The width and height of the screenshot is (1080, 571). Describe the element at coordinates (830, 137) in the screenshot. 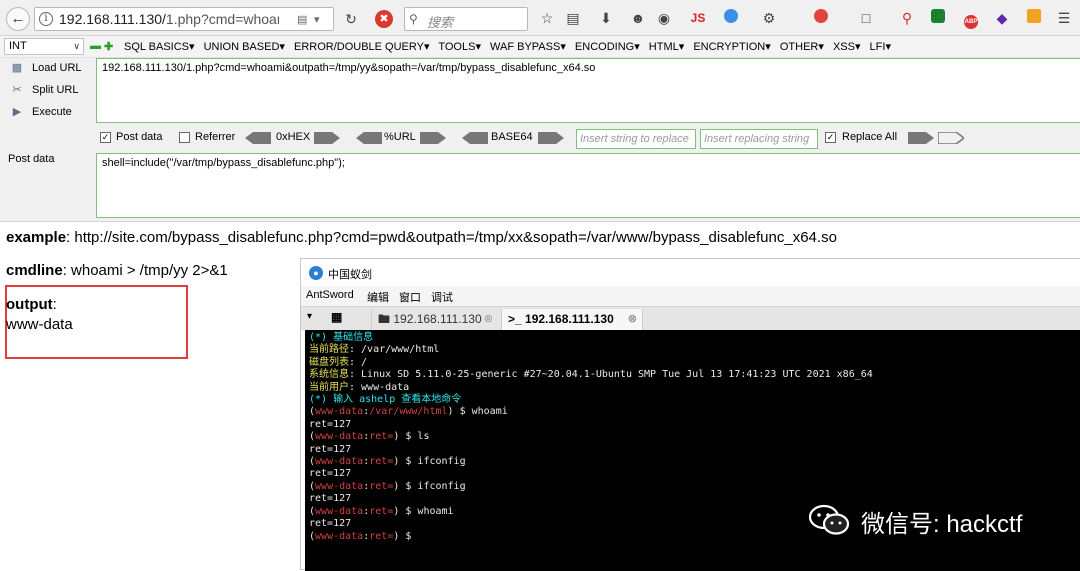

I see `replace-all-checkbox: ✓` at that location.